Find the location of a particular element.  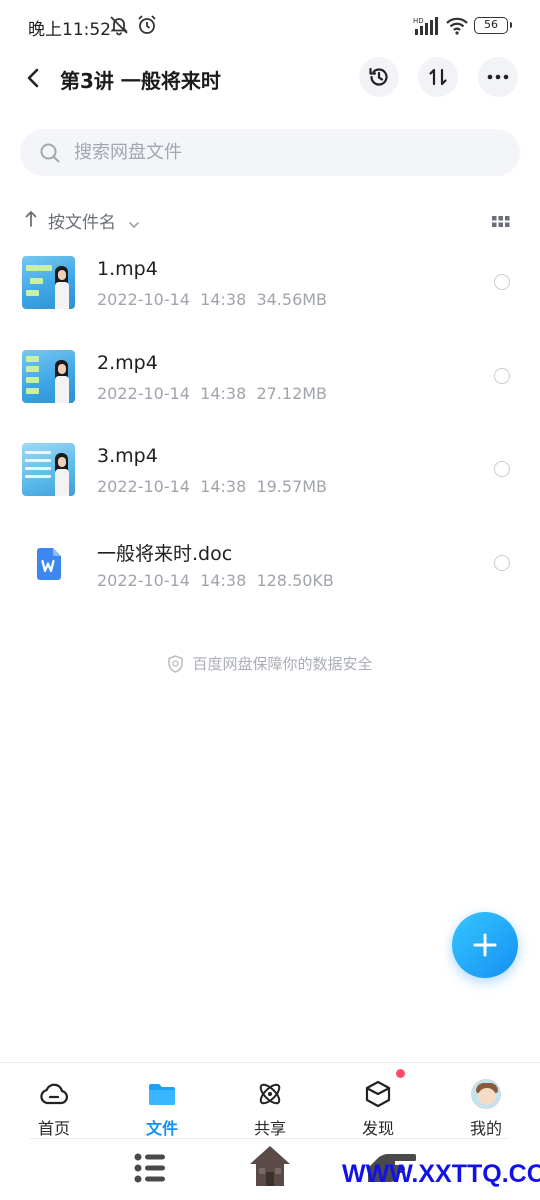

more-dots-icon is located at coordinates (498, 77).